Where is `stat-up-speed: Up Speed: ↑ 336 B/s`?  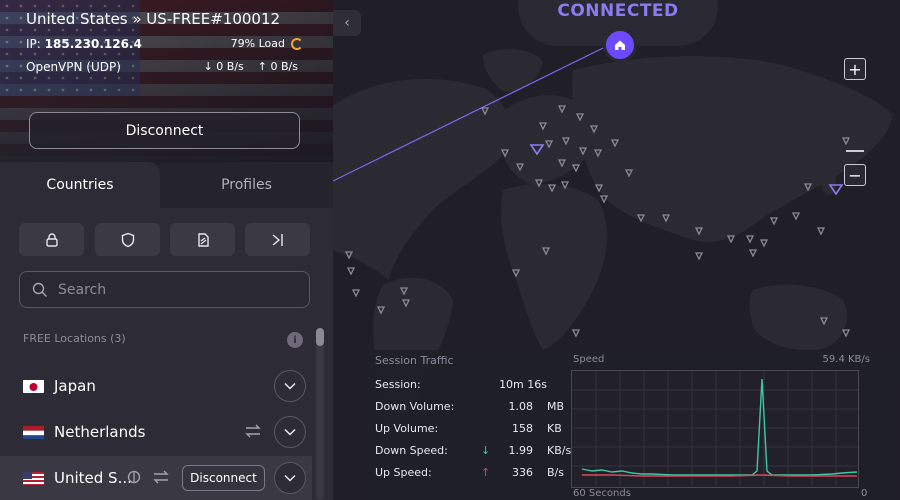
stat-up-speed: Up Speed: ↑ 336 B/s is located at coordinates (470, 474).